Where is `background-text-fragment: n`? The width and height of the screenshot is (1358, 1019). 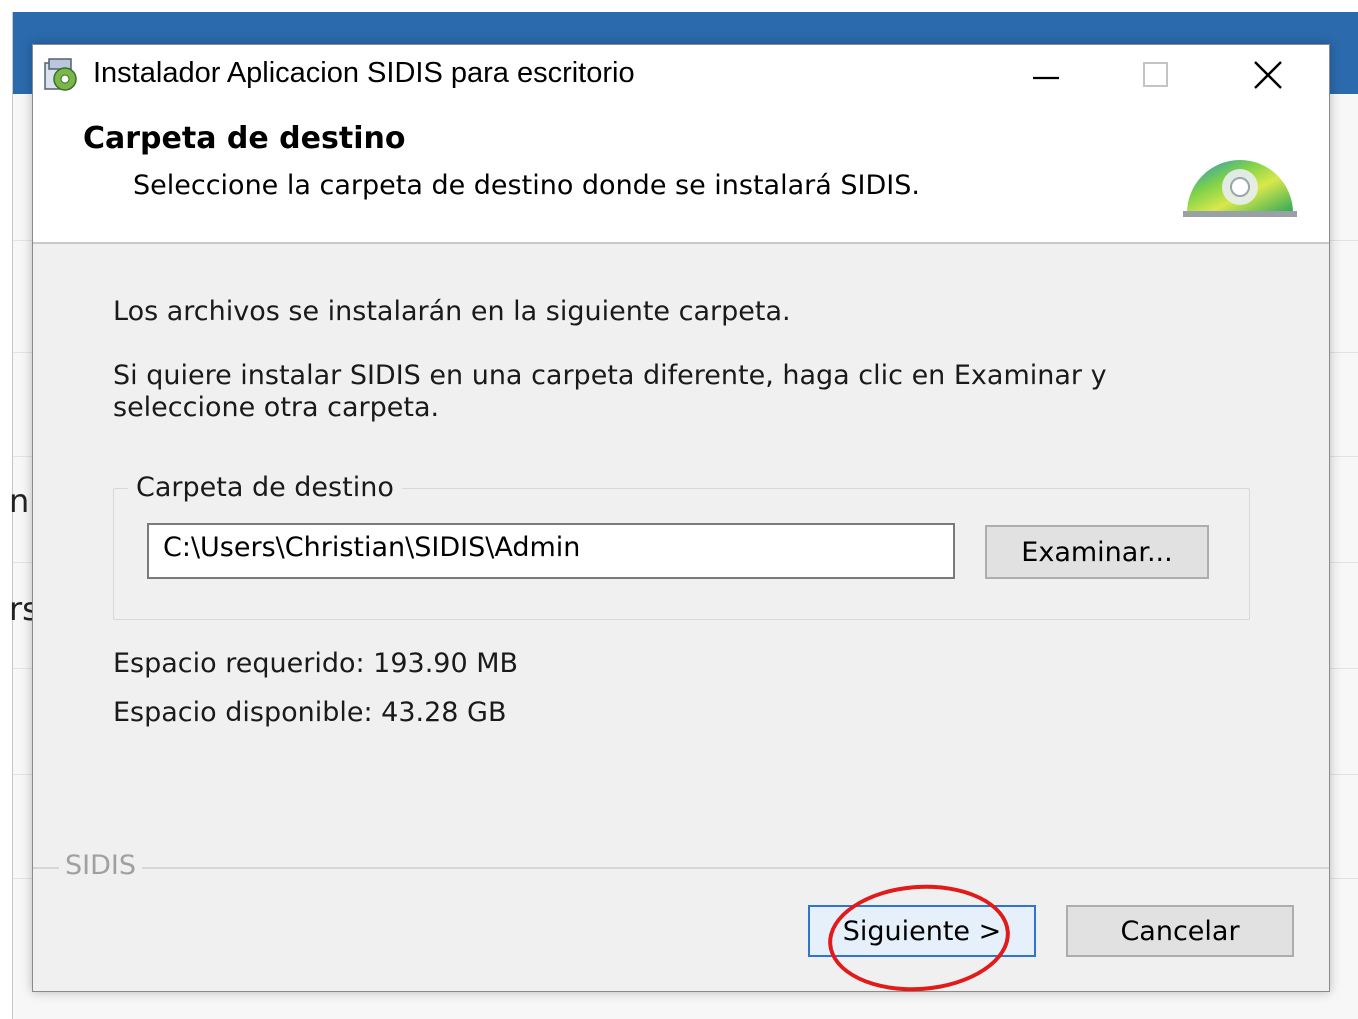
background-text-fragment: n is located at coordinates (19, 501).